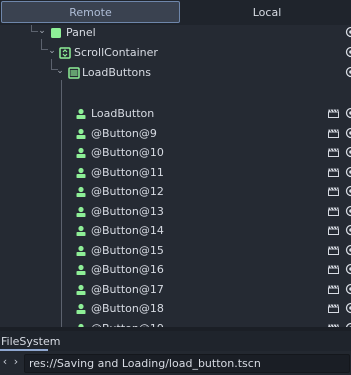 The width and height of the screenshot is (351, 375). I want to click on tree-row-button: @Button@15, so click(175, 251).